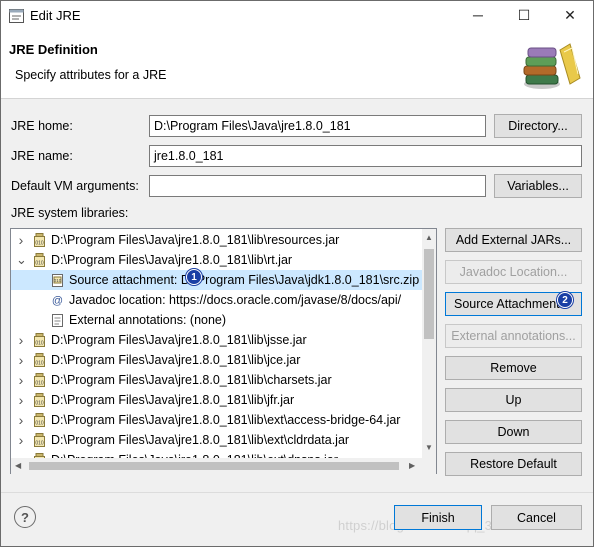 The image size is (594, 547). What do you see at coordinates (365, 156) in the screenshot?
I see `jre-name-field: jre1.8.0_181` at bounding box center [365, 156].